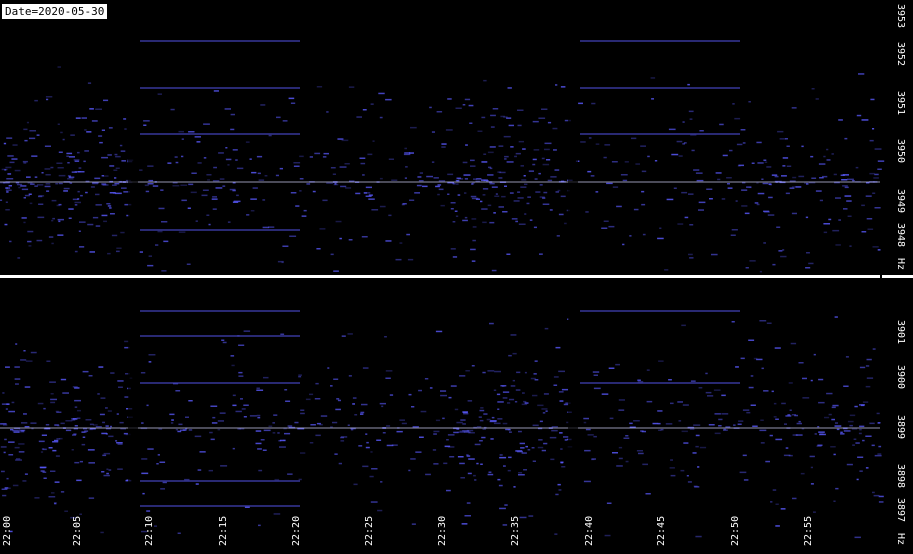 The image size is (913, 554). What do you see at coordinates (900, 235) in the screenshot?
I see `y-label-top: 3948` at bounding box center [900, 235].